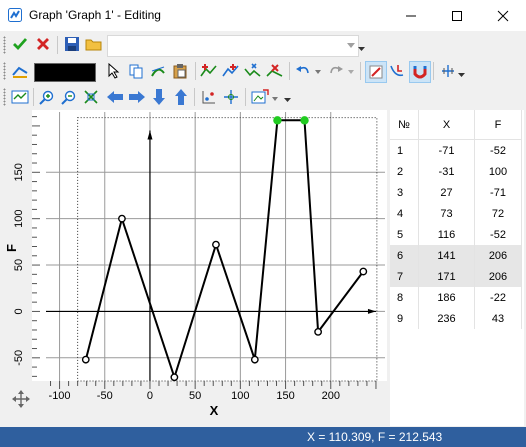 This screenshot has height=447, width=526. I want to click on row-number-cell: 7, so click(404, 276).